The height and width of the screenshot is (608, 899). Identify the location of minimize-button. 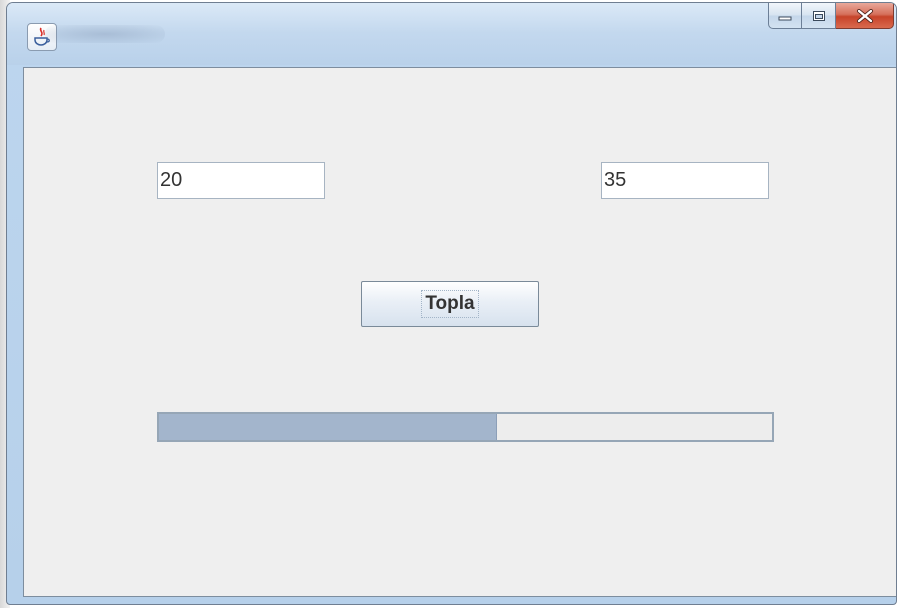
(785, 16).